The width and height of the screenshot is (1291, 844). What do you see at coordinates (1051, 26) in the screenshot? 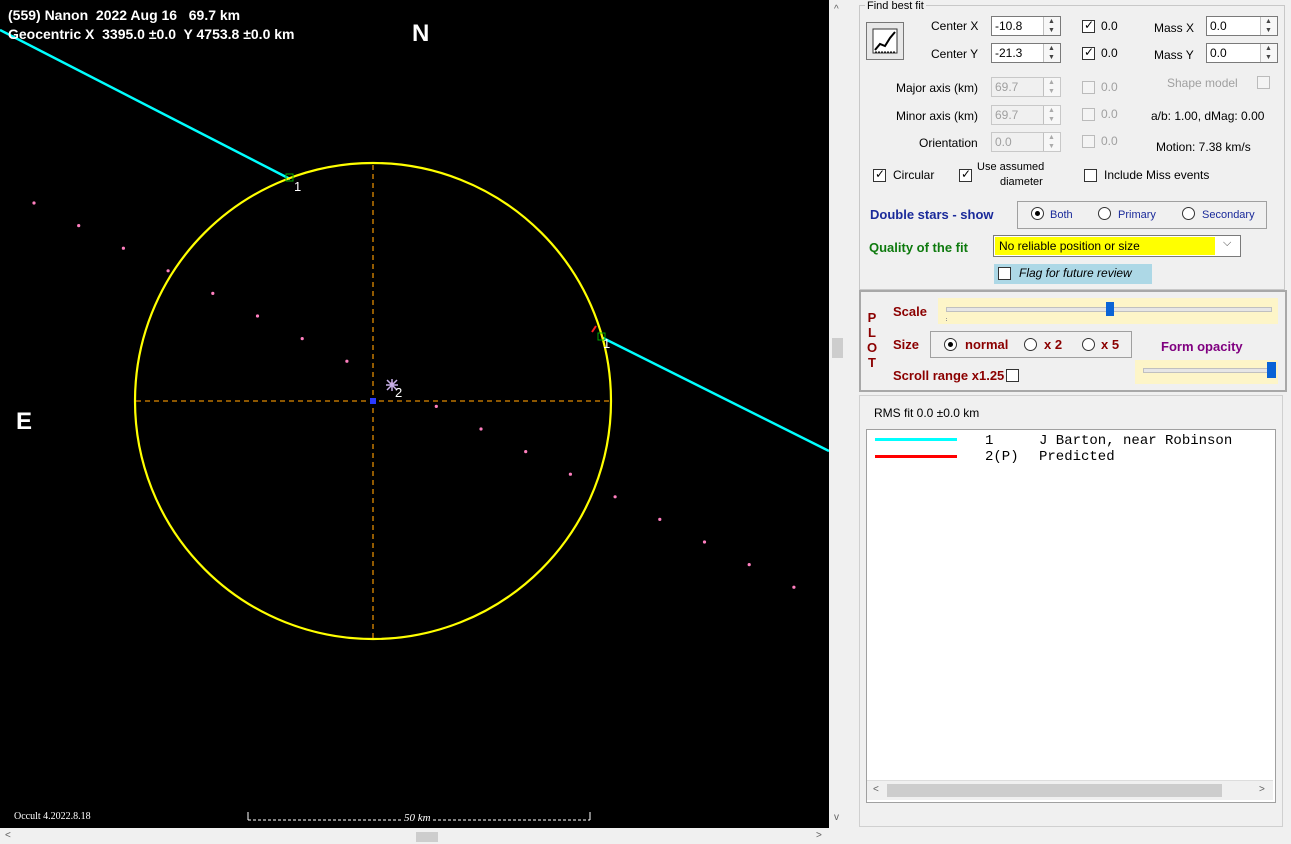
I see `center-x-spinner: ▲ ▼` at bounding box center [1051, 26].